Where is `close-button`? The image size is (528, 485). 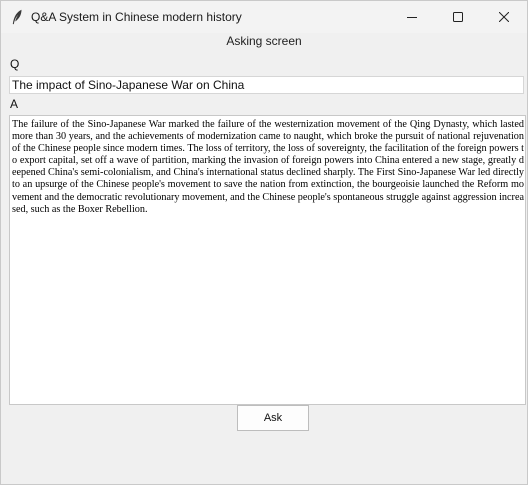
close-button is located at coordinates (504, 17).